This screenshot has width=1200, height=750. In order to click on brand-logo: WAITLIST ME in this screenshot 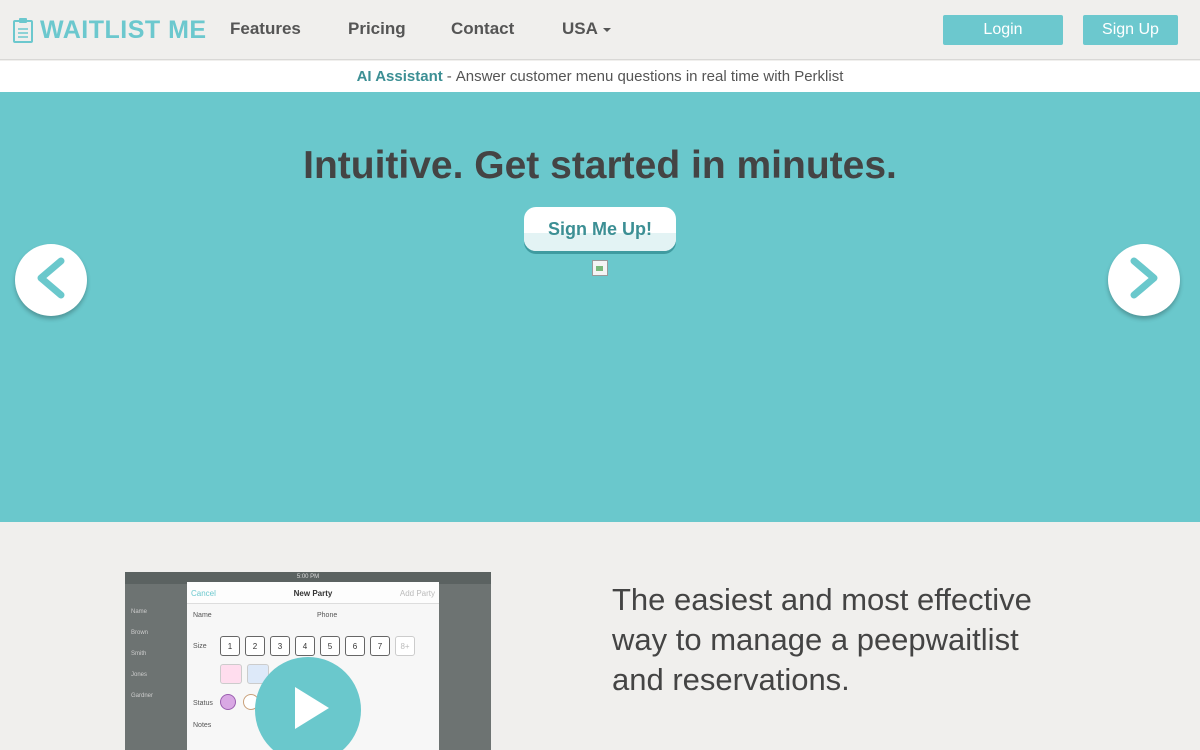, I will do `click(109, 30)`.